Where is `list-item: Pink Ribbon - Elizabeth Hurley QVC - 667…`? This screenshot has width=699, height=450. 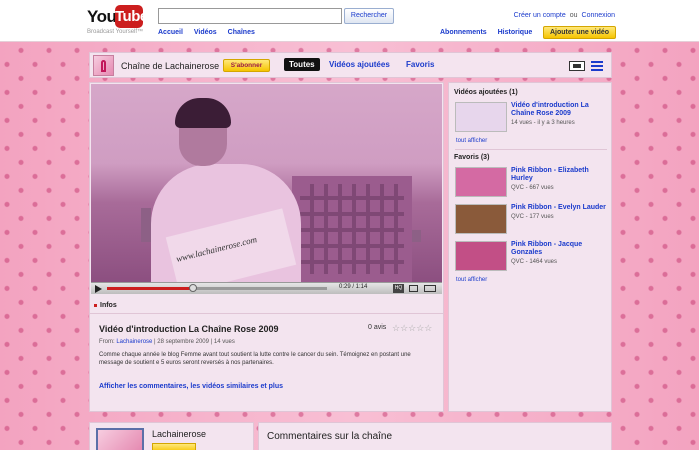 list-item: Pink Ribbon - Elizabeth Hurley QVC - 667… is located at coordinates (532, 183).